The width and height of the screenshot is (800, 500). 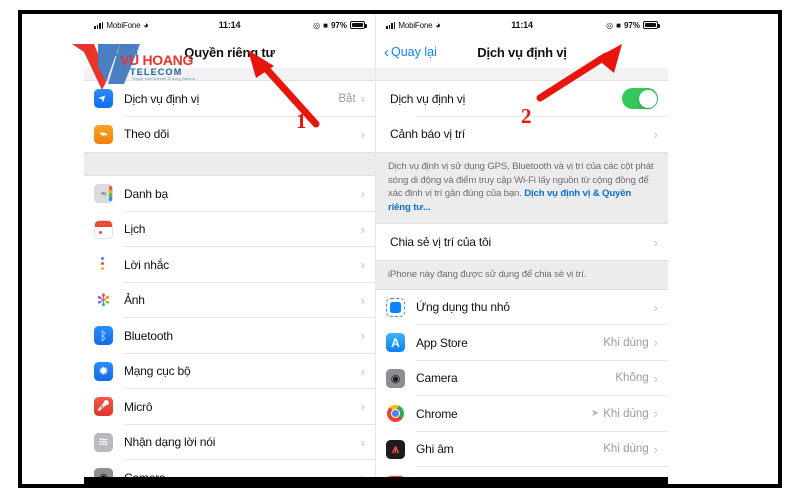 What do you see at coordinates (148, 335) in the screenshot?
I see `list-item-label: Bluetooth` at bounding box center [148, 335].